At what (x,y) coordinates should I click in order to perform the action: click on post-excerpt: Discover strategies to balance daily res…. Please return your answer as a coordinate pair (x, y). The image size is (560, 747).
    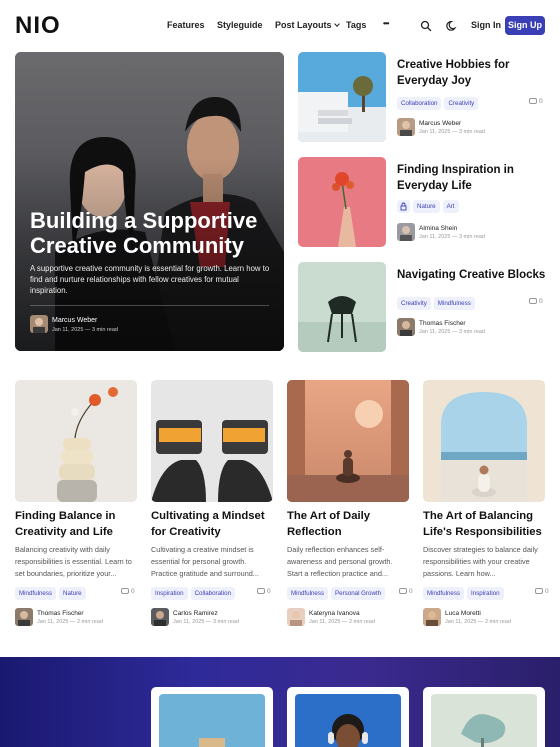
    Looking at the image, I should click on (480, 561).